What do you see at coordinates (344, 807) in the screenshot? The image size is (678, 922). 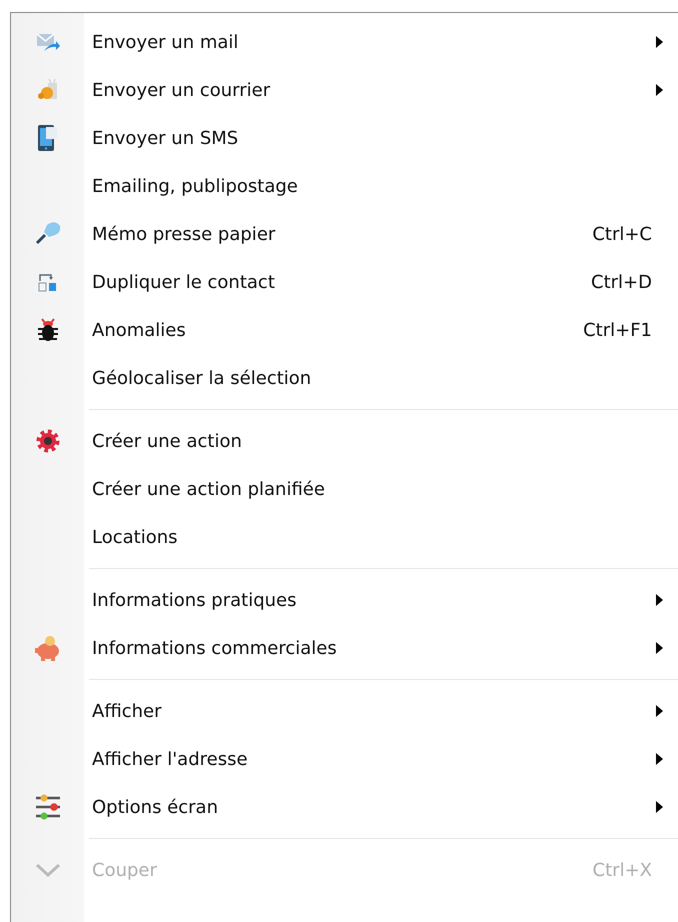 I see `menu-item: Options écran` at bounding box center [344, 807].